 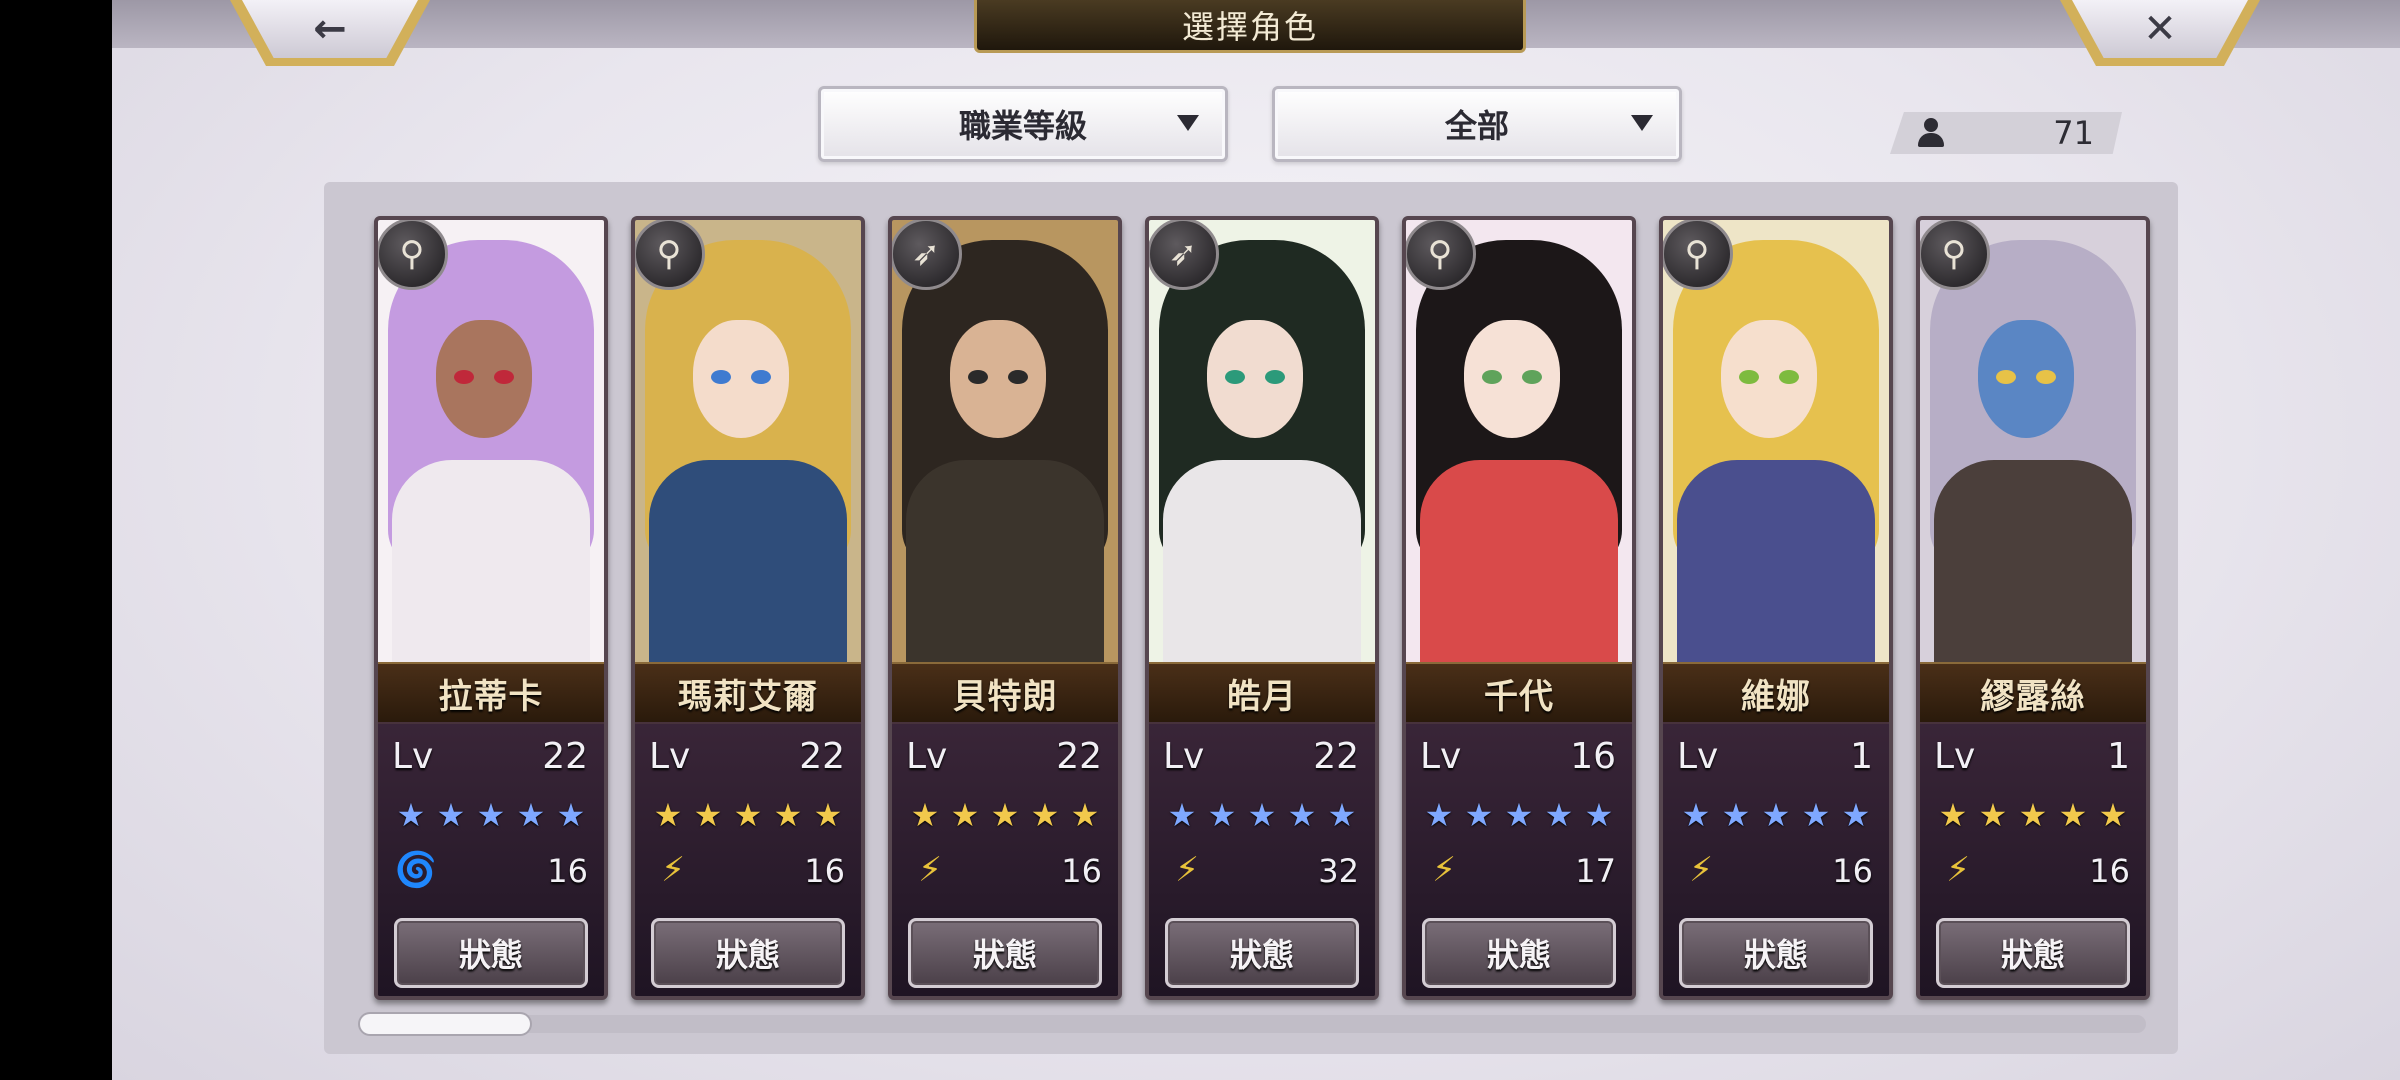 I want to click on roster-count-value: 71, so click(x=2073, y=133).